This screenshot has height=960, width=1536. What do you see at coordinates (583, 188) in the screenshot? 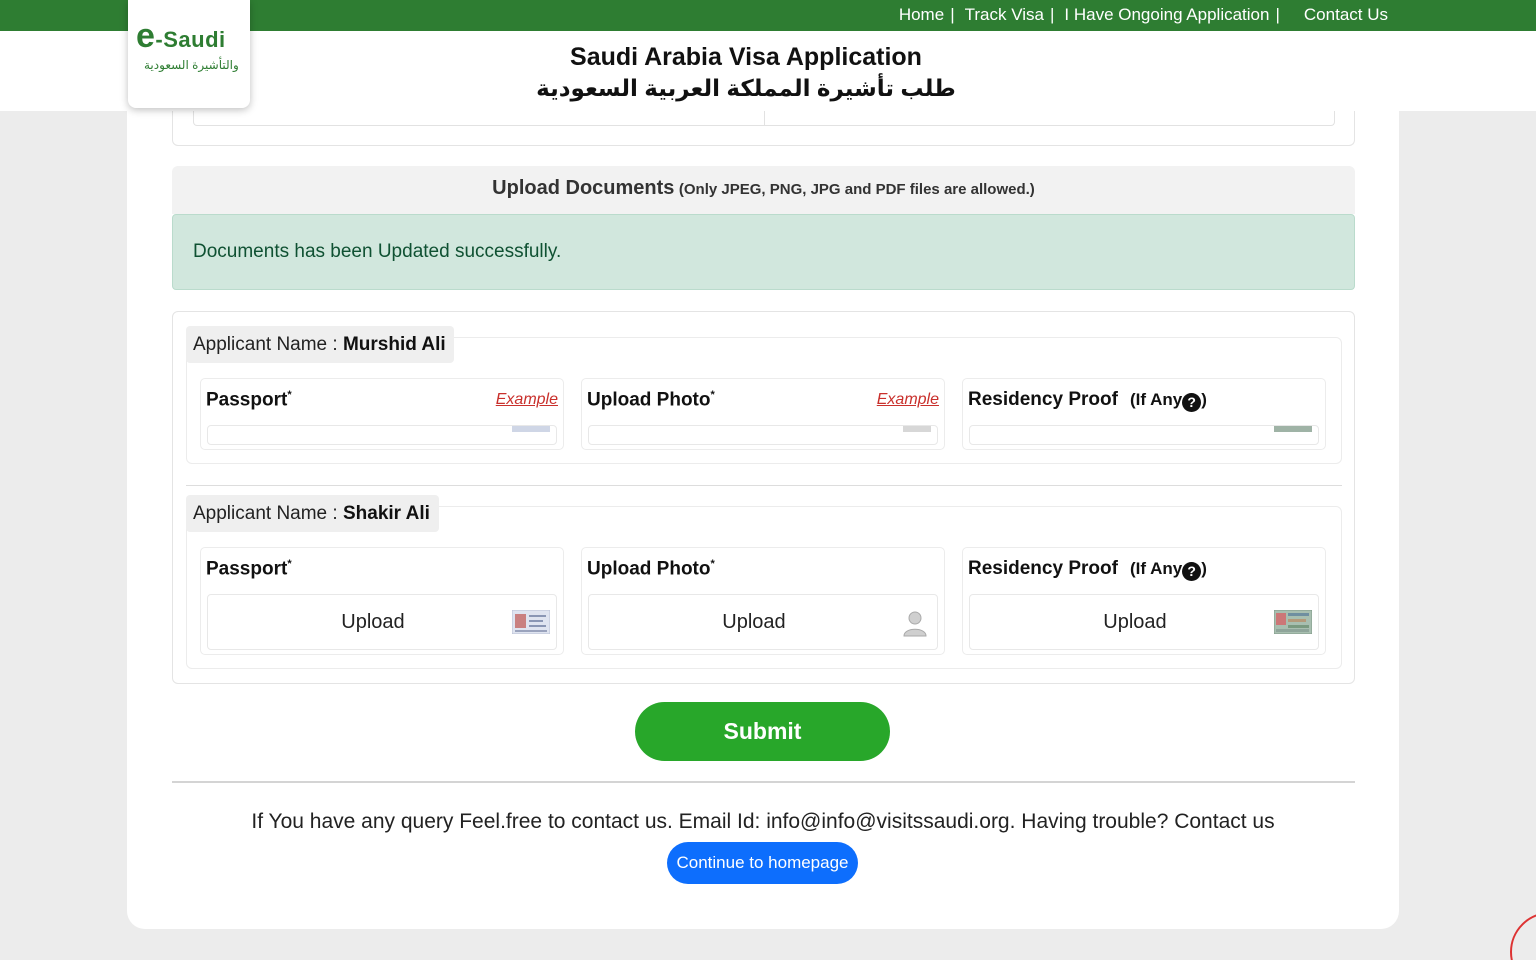
I see `upload-heading-title: Upload Documents` at bounding box center [583, 188].